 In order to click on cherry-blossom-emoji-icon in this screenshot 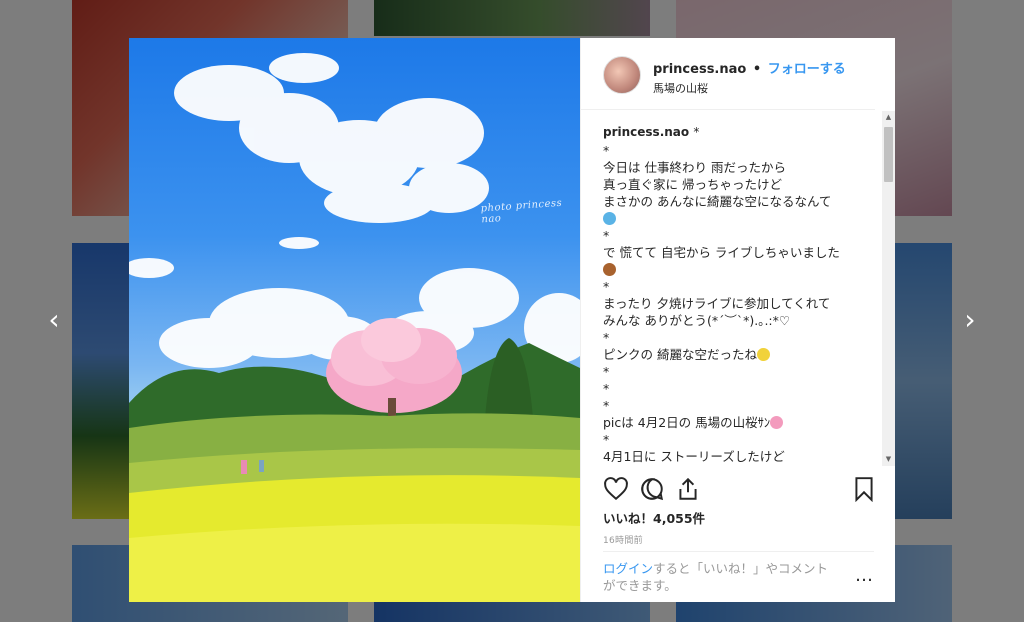, I will do `click(777, 422)`.